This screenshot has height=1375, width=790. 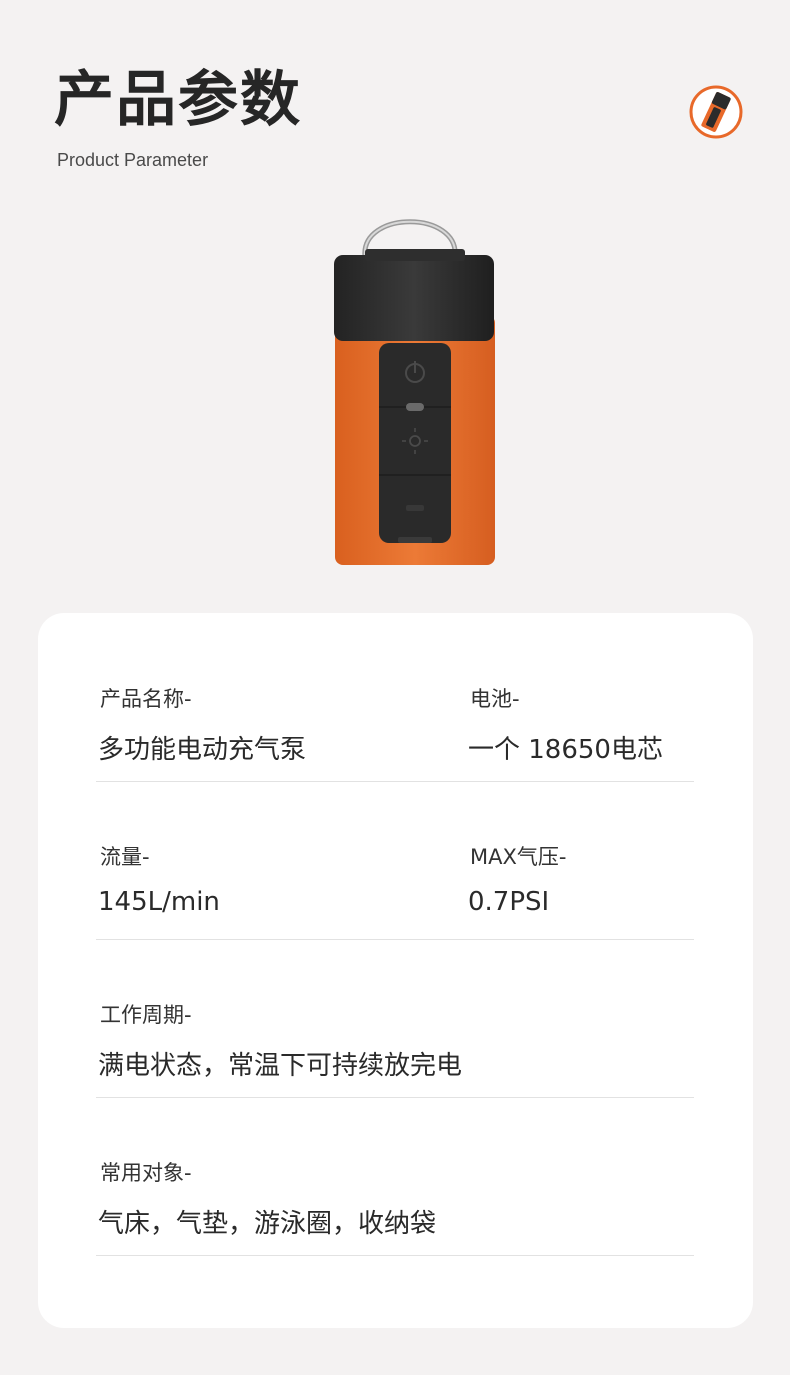 What do you see at coordinates (395, 728) in the screenshot?
I see `parameter-row: 产品名称- 多功能电动充气泵 电池- 一个 18650电芯` at bounding box center [395, 728].